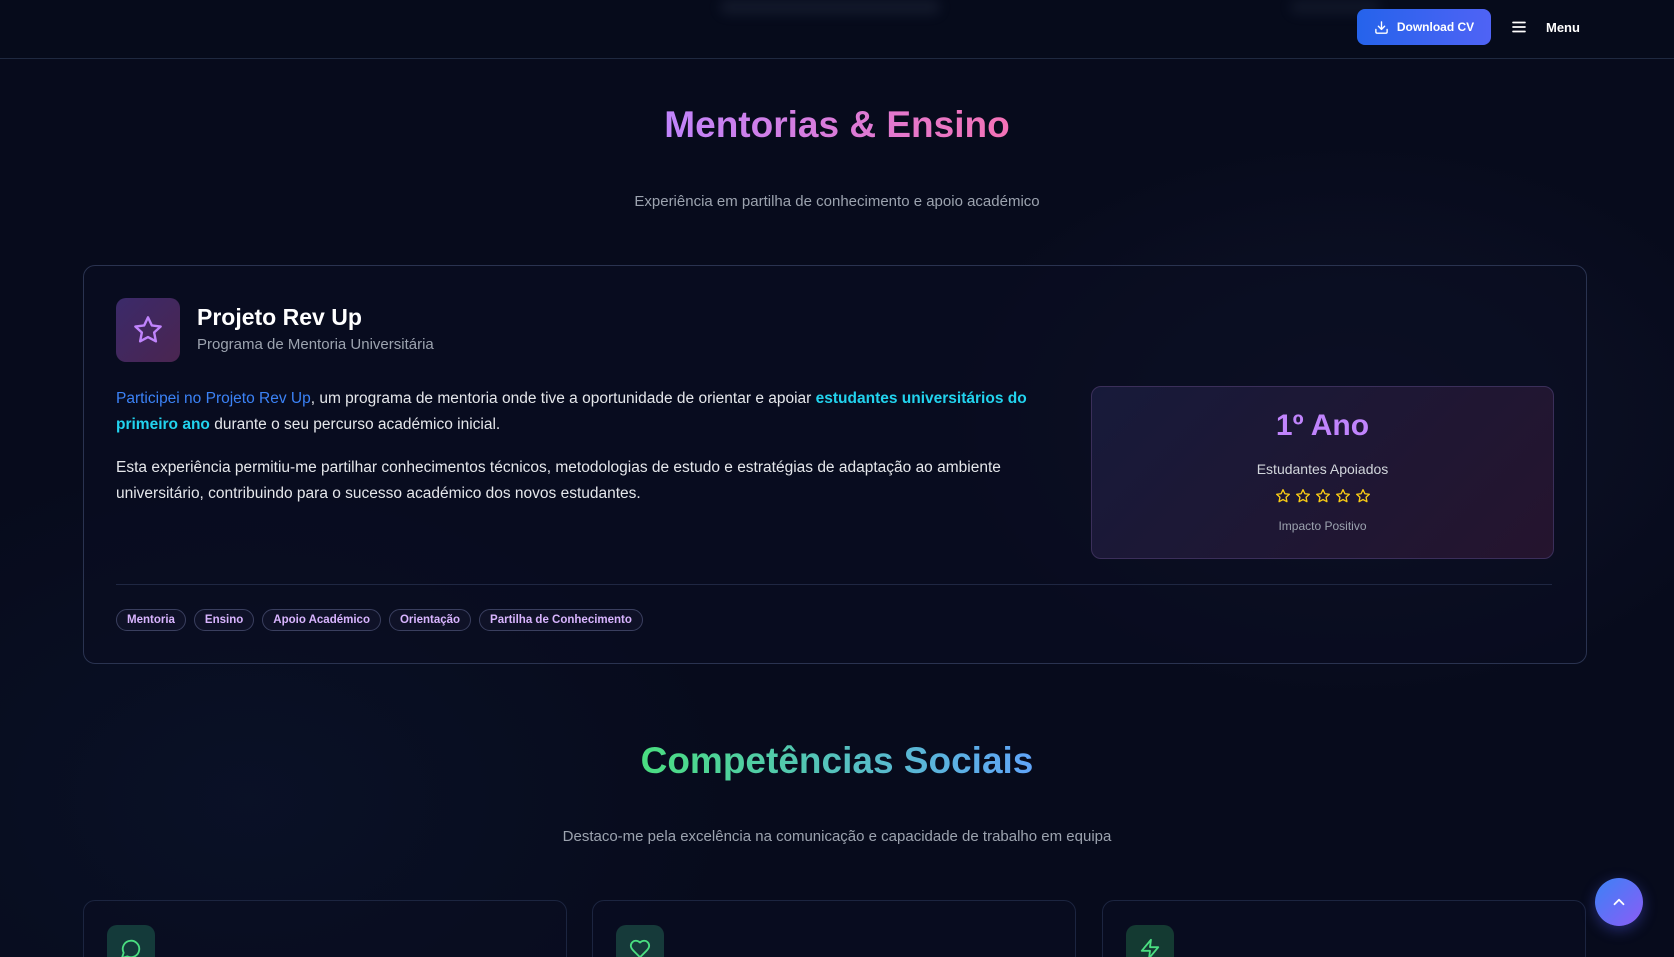  Describe the element at coordinates (321, 620) in the screenshot. I see `tag-chip: Apoio Académico` at that location.